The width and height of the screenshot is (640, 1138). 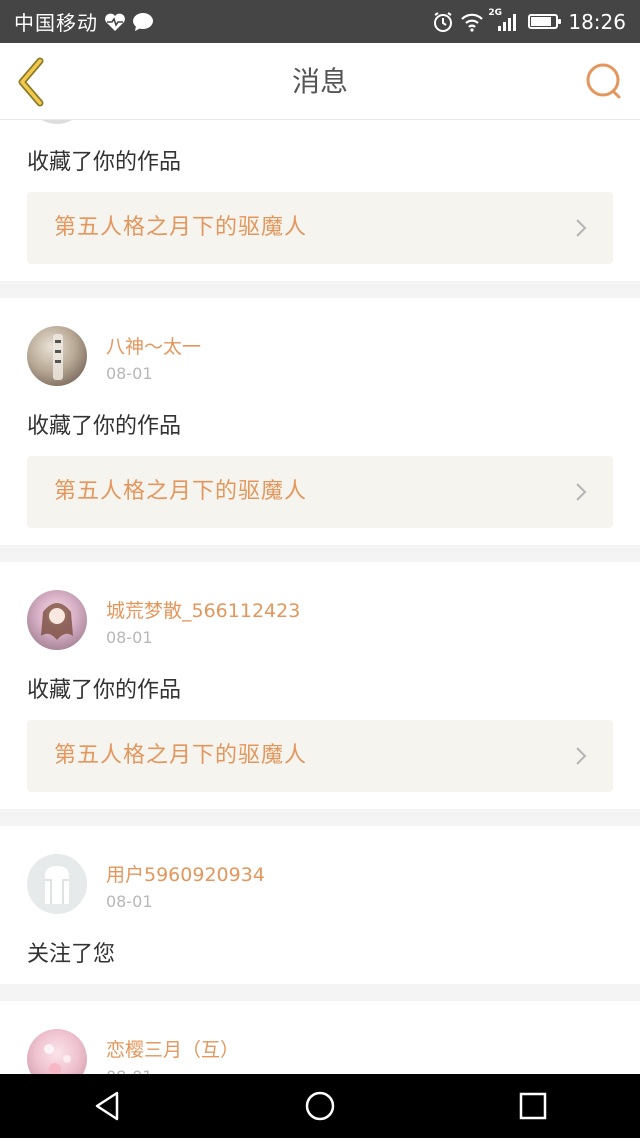 What do you see at coordinates (203, 609) in the screenshot?
I see `username: 城荒梦散_566112423` at bounding box center [203, 609].